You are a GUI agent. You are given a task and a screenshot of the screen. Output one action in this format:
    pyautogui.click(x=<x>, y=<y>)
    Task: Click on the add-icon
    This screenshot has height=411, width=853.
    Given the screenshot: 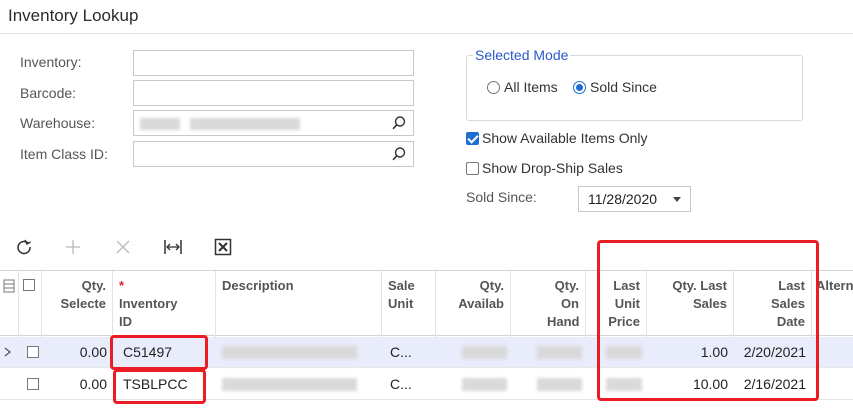 What is the action you would take?
    pyautogui.click(x=73, y=247)
    